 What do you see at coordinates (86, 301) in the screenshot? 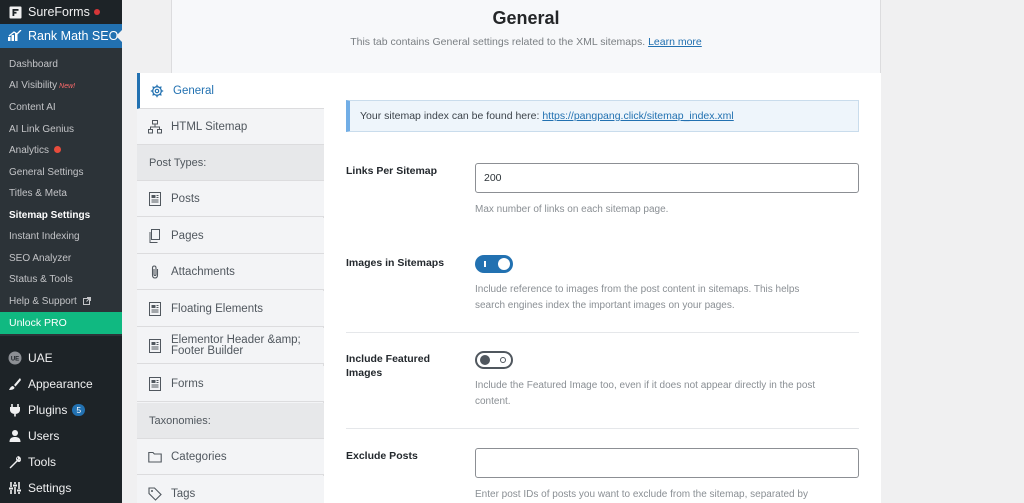
I see `external-link-icon` at bounding box center [86, 301].